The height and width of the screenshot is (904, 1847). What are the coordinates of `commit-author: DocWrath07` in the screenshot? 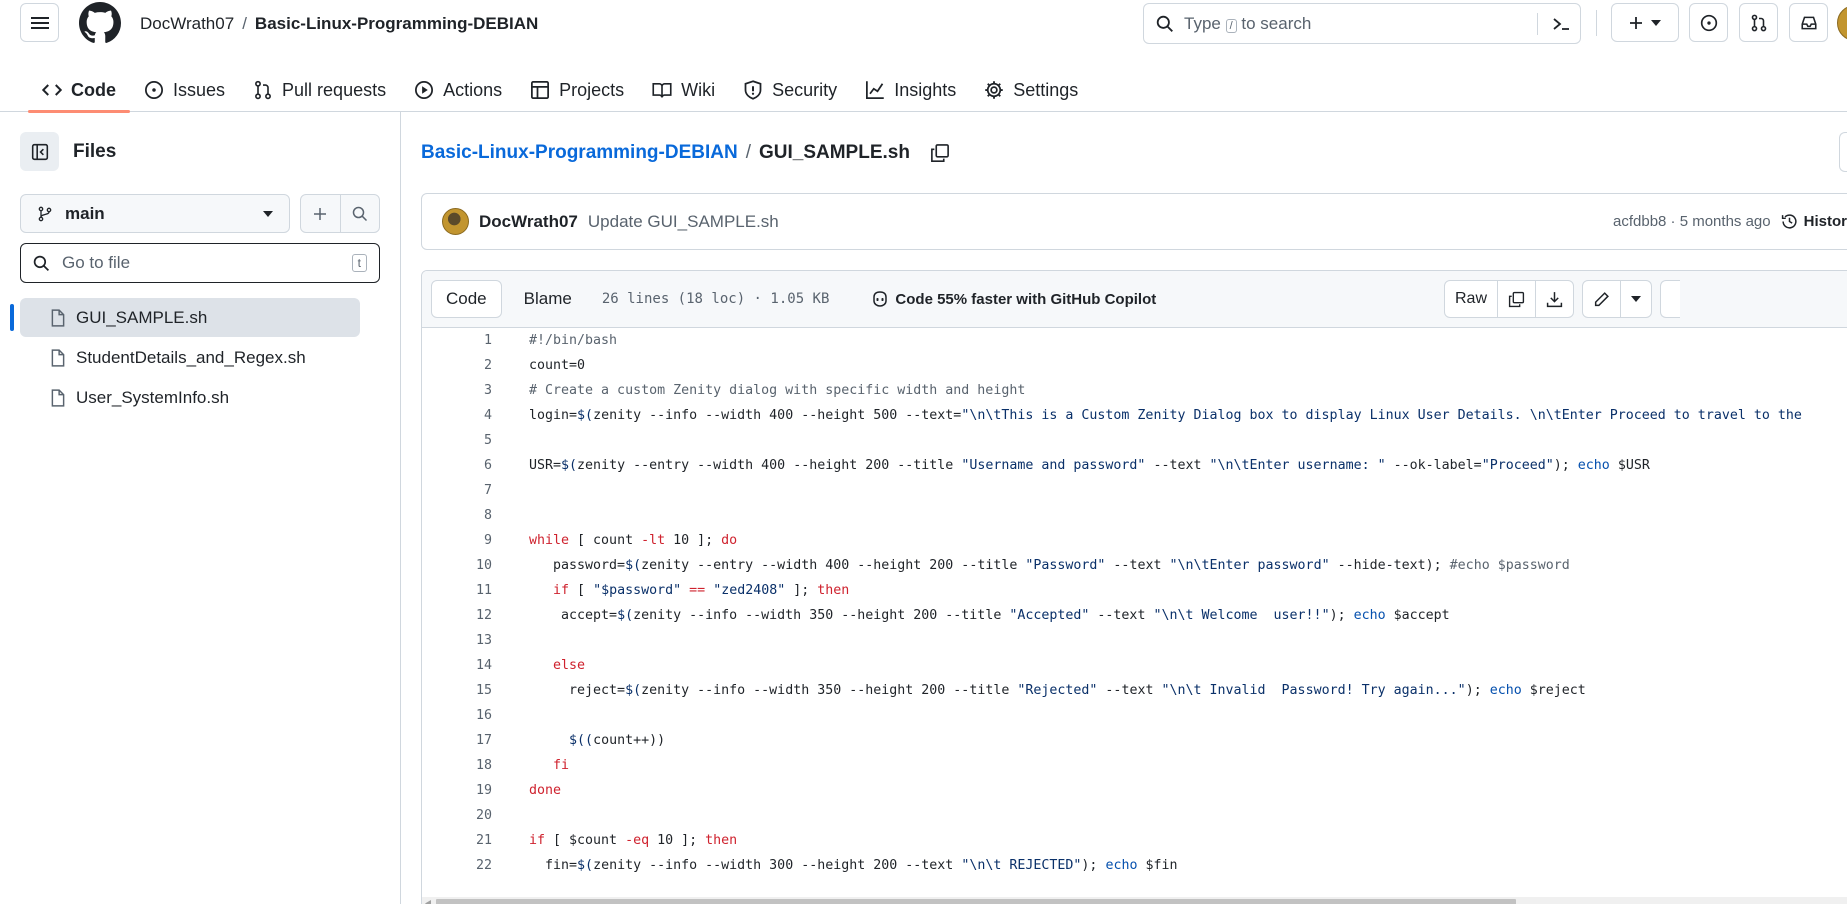 It's located at (528, 222).